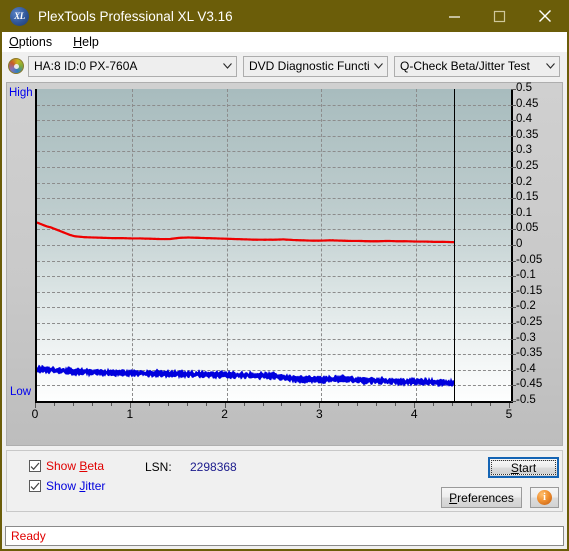 This screenshot has width=569, height=551. What do you see at coordinates (527, 166) in the screenshot?
I see `y-tick-label: 0.25` at bounding box center [527, 166].